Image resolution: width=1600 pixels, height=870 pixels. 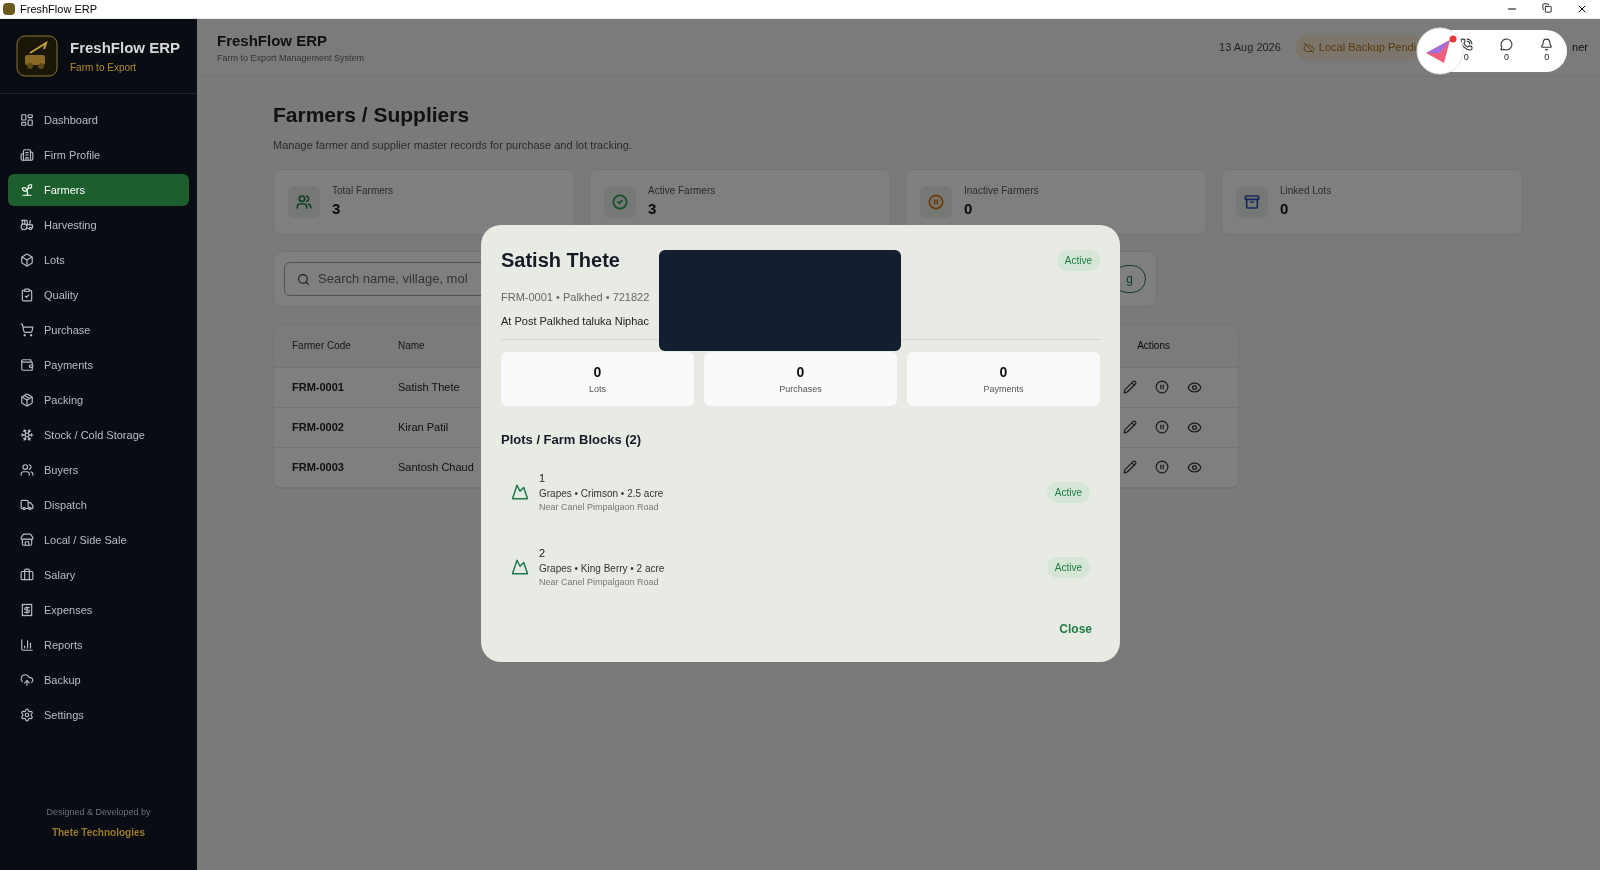 What do you see at coordinates (125, 48) in the screenshot?
I see `brand-name: FreshFlow ERP` at bounding box center [125, 48].